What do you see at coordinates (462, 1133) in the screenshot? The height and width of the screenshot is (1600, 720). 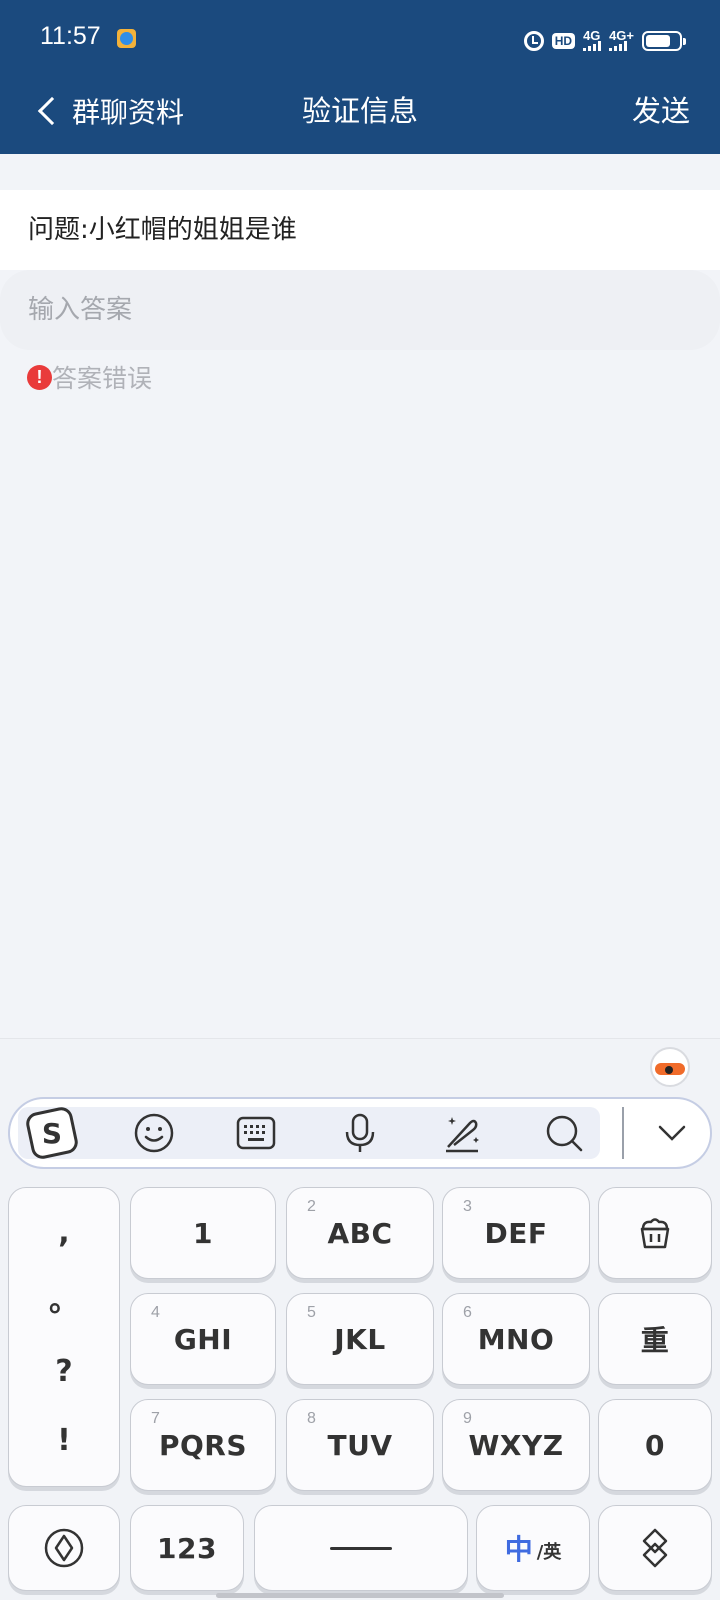 I see `handwriting-icon` at bounding box center [462, 1133].